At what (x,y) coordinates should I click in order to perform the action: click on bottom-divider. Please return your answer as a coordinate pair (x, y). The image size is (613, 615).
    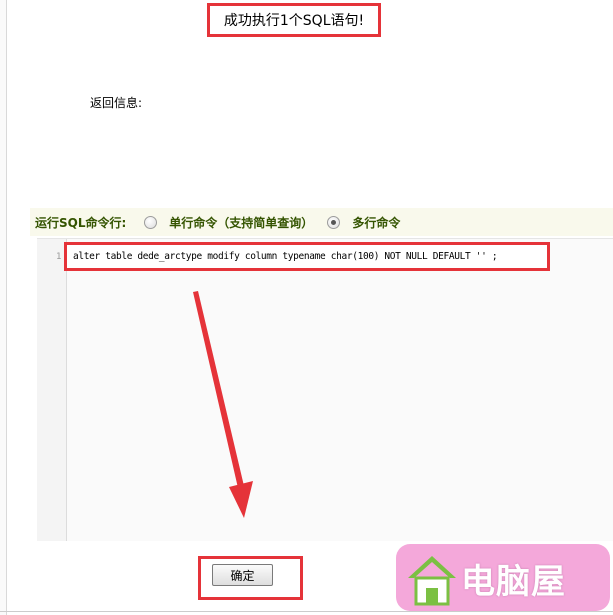
    Looking at the image, I should click on (306, 611).